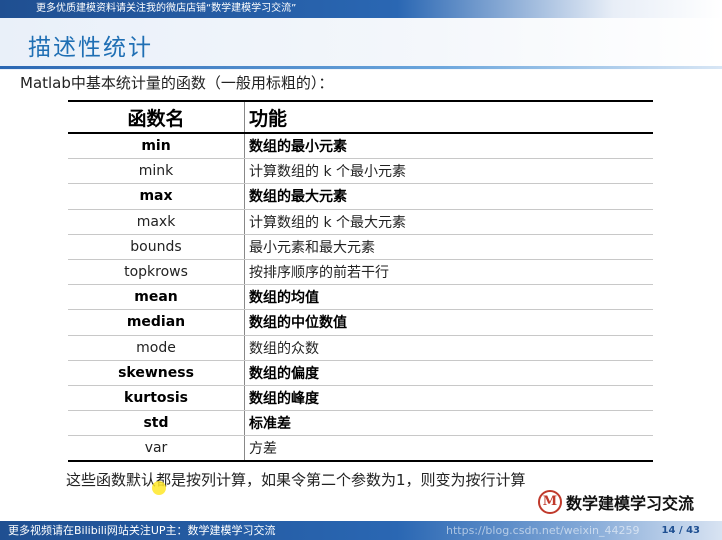 This screenshot has width=722, height=540. Describe the element at coordinates (156, 196) in the screenshot. I see `function-name-cell: max` at that location.